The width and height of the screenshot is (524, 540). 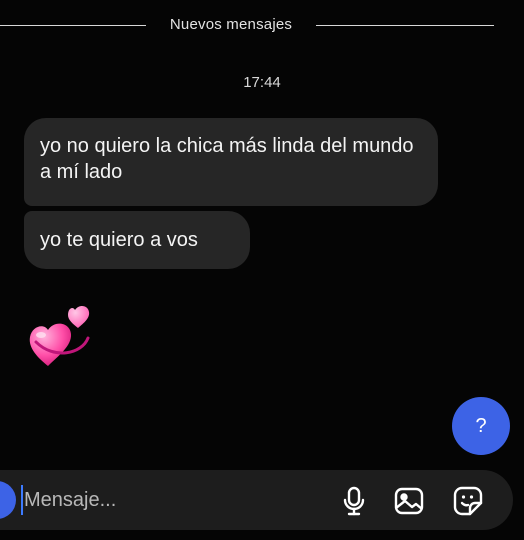 I want to click on sticker-icon, so click(x=468, y=501).